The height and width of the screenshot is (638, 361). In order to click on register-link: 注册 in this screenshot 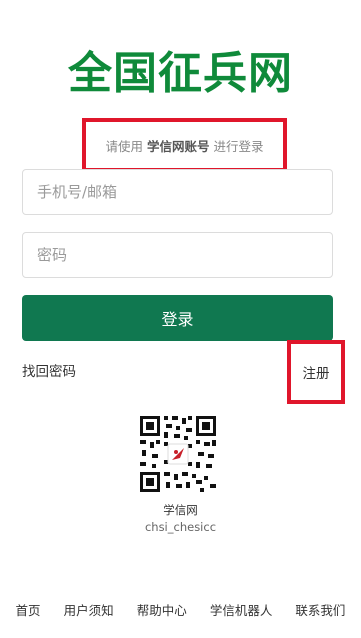, I will do `click(316, 372)`.